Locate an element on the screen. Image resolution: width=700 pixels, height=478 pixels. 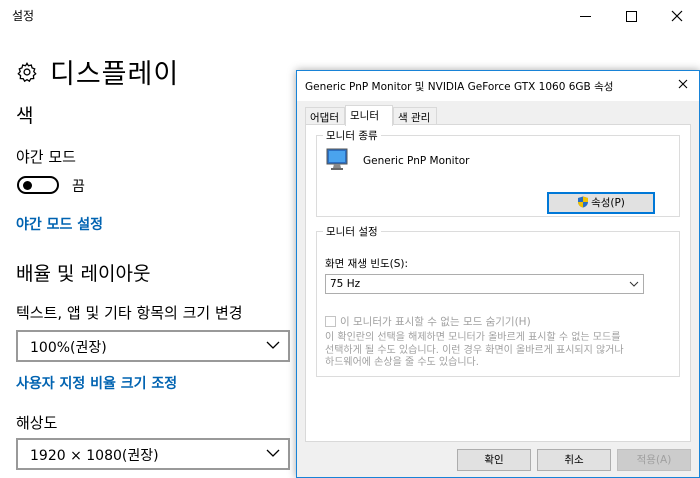
resolution-value: 1920 × 1080(권장) is located at coordinates (94, 456).